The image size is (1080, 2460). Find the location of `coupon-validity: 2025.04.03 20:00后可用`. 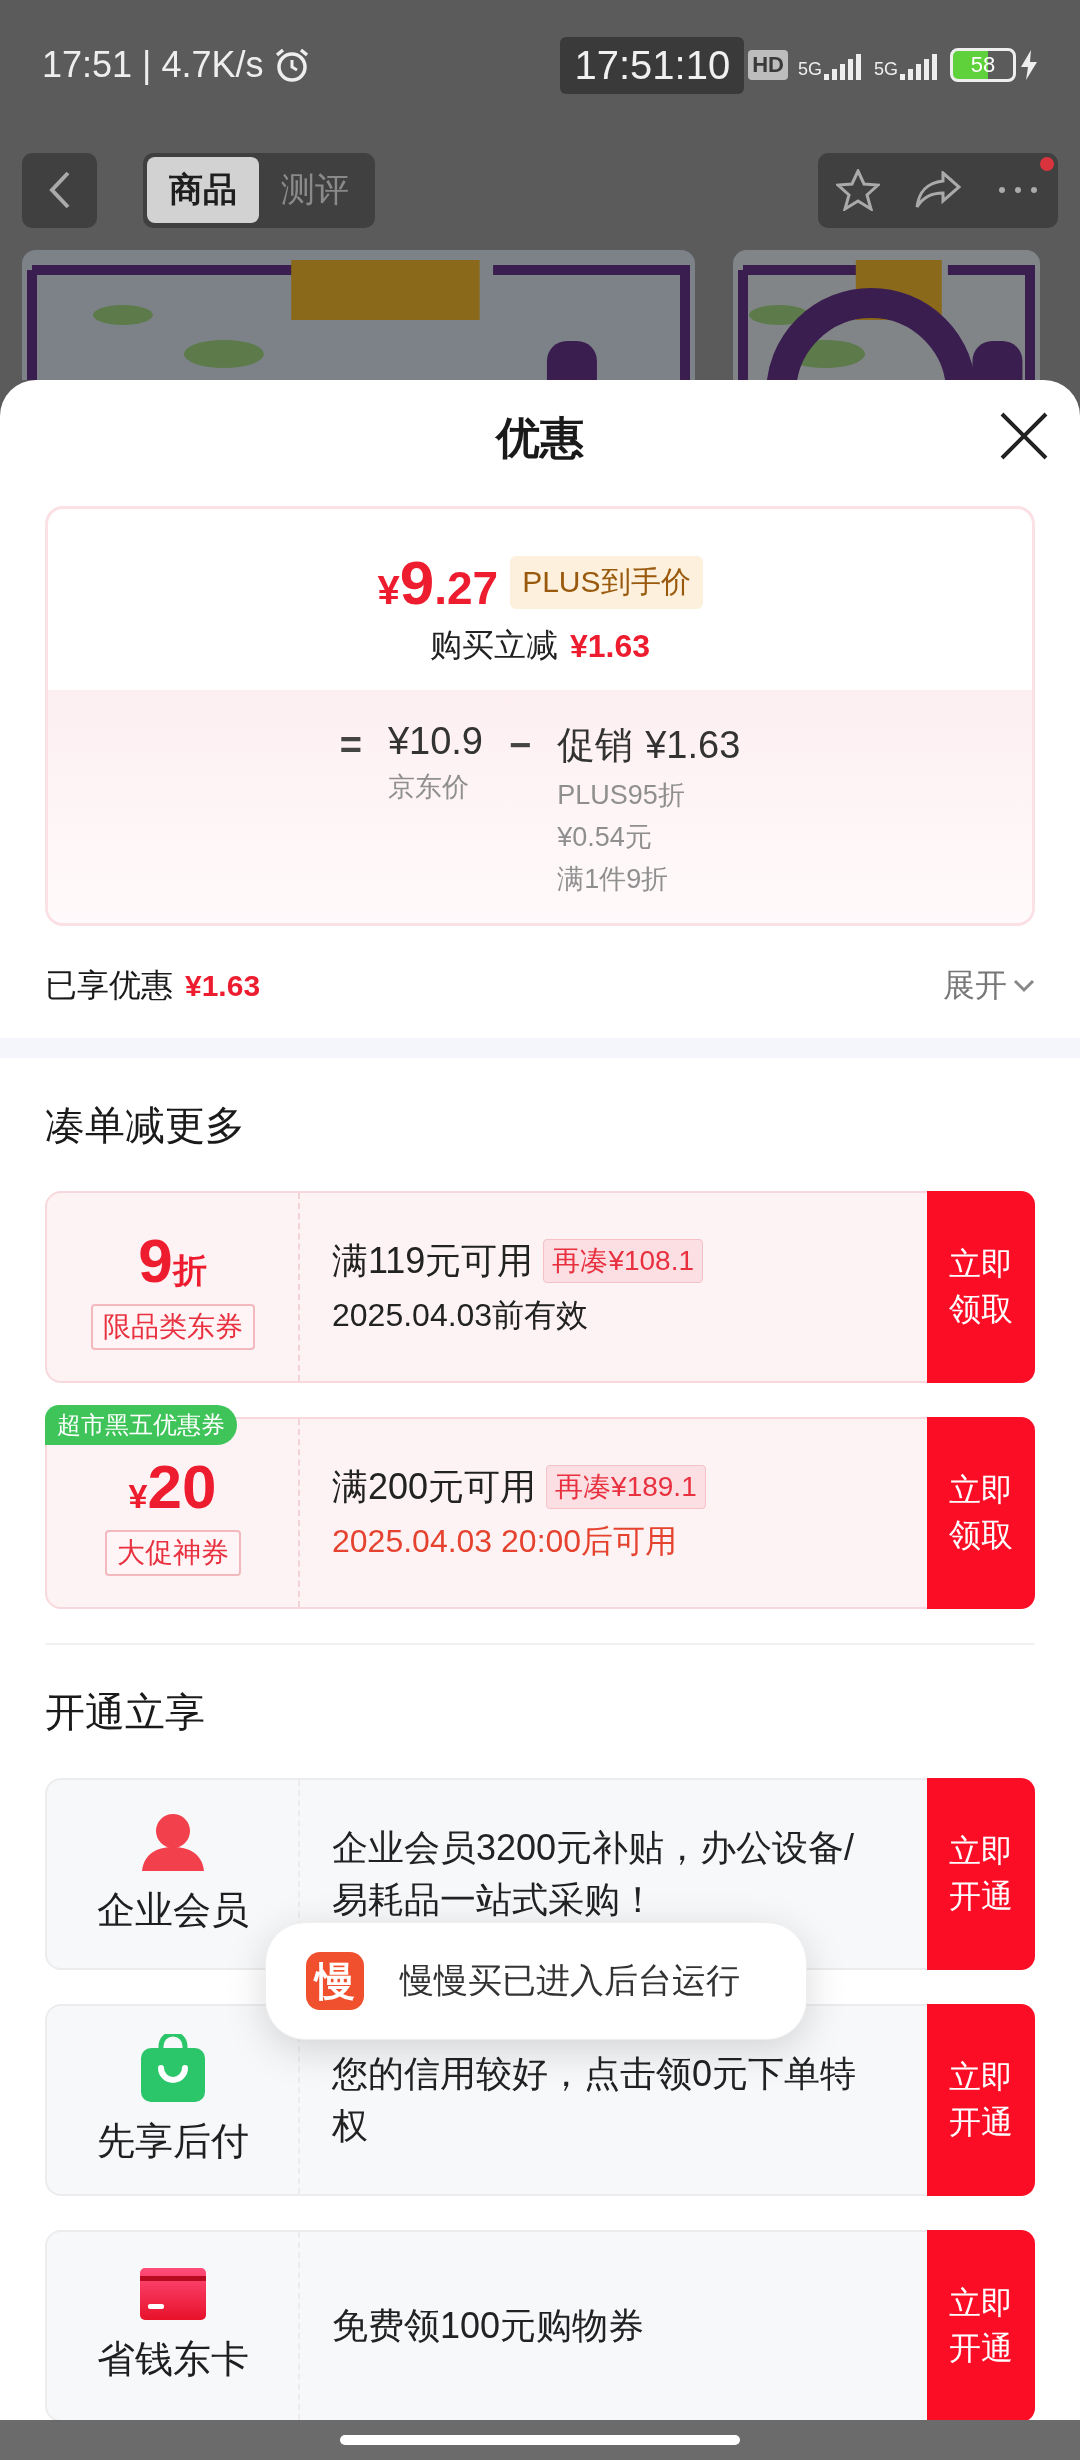

coupon-validity: 2025.04.03 20:00后可用 is located at coordinates (505, 1541).